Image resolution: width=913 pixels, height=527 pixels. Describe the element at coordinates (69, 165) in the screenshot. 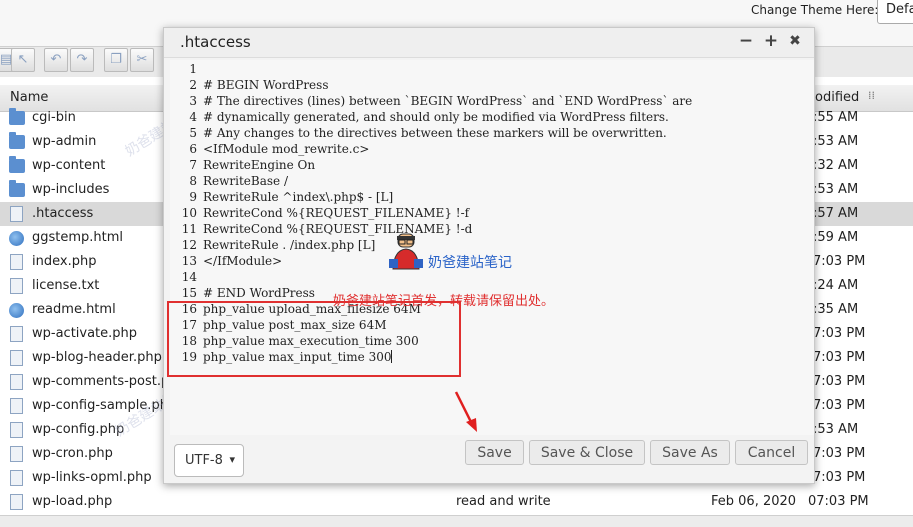

I see `file-name: wp-content` at that location.